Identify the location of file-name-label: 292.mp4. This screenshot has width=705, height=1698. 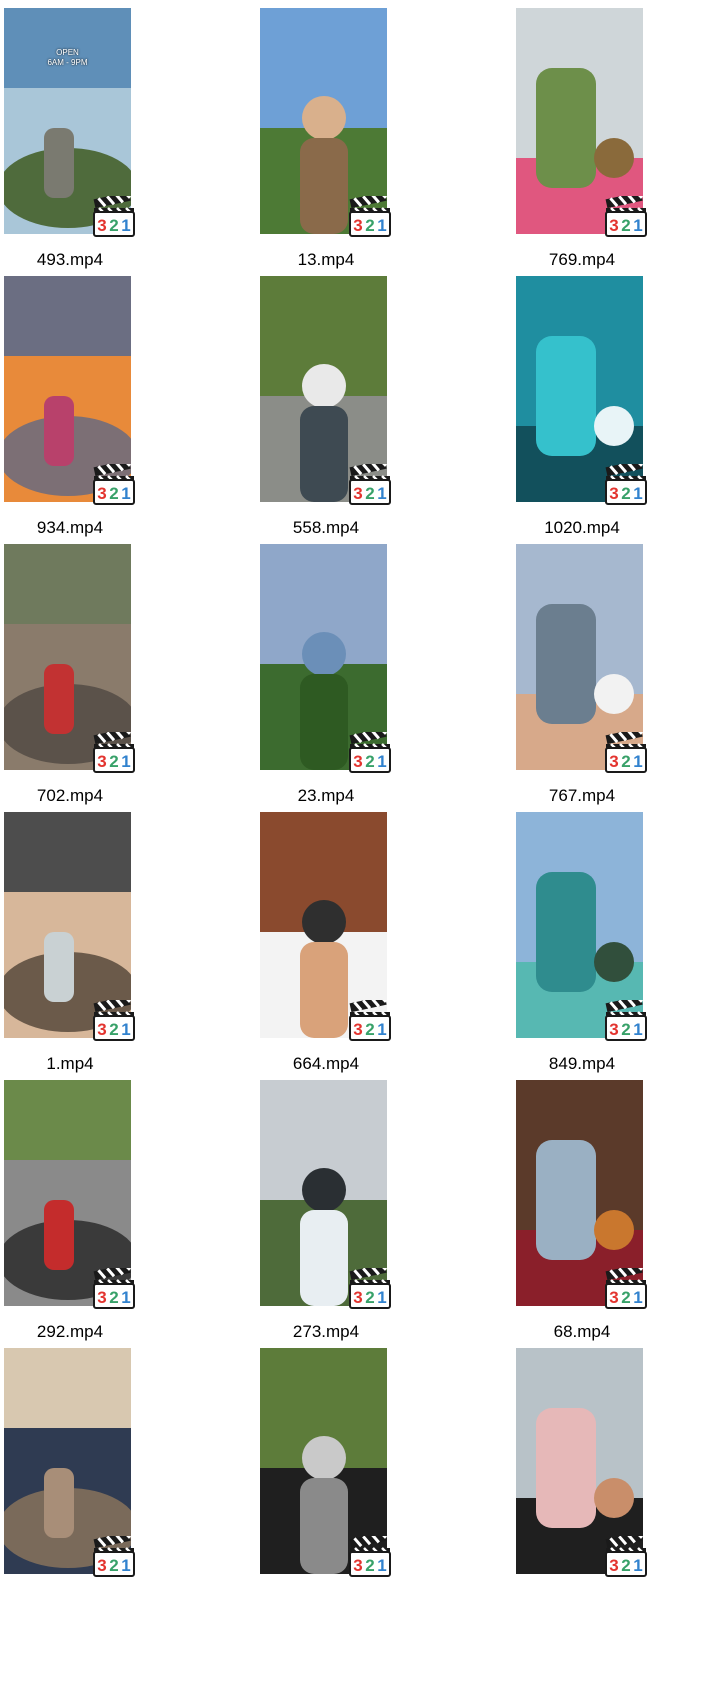
(70, 1332).